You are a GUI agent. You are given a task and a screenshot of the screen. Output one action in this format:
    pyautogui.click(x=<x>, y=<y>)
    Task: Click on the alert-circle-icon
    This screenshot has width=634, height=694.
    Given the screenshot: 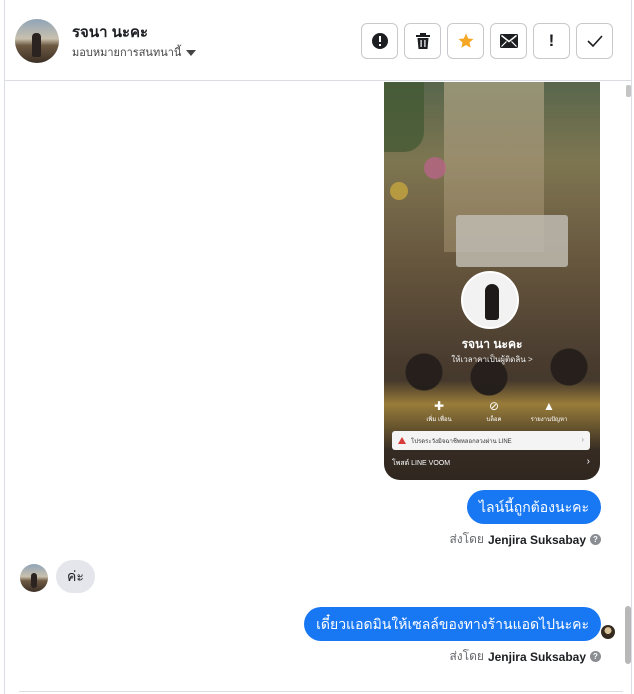 What is the action you would take?
    pyautogui.click(x=379, y=41)
    